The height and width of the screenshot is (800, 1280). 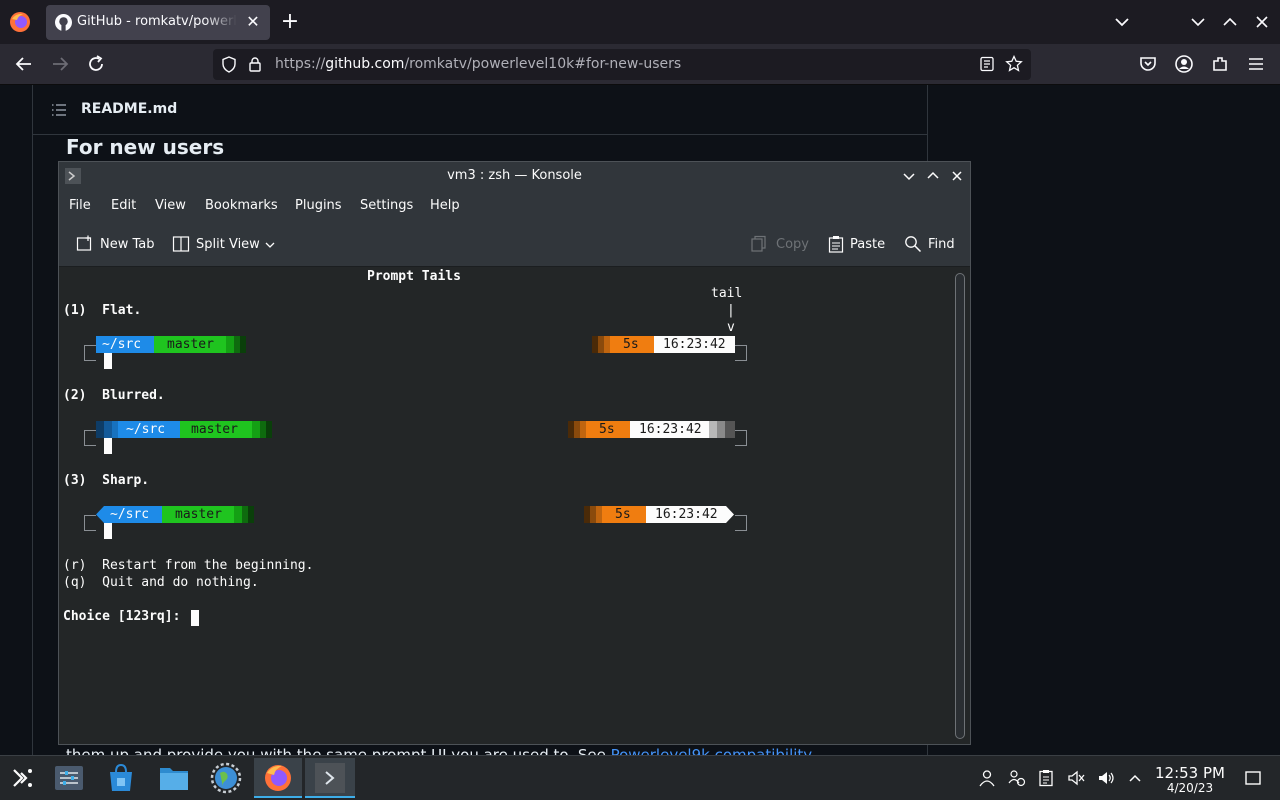 I want to click on option-2: (2) Blurred., so click(x=114, y=395).